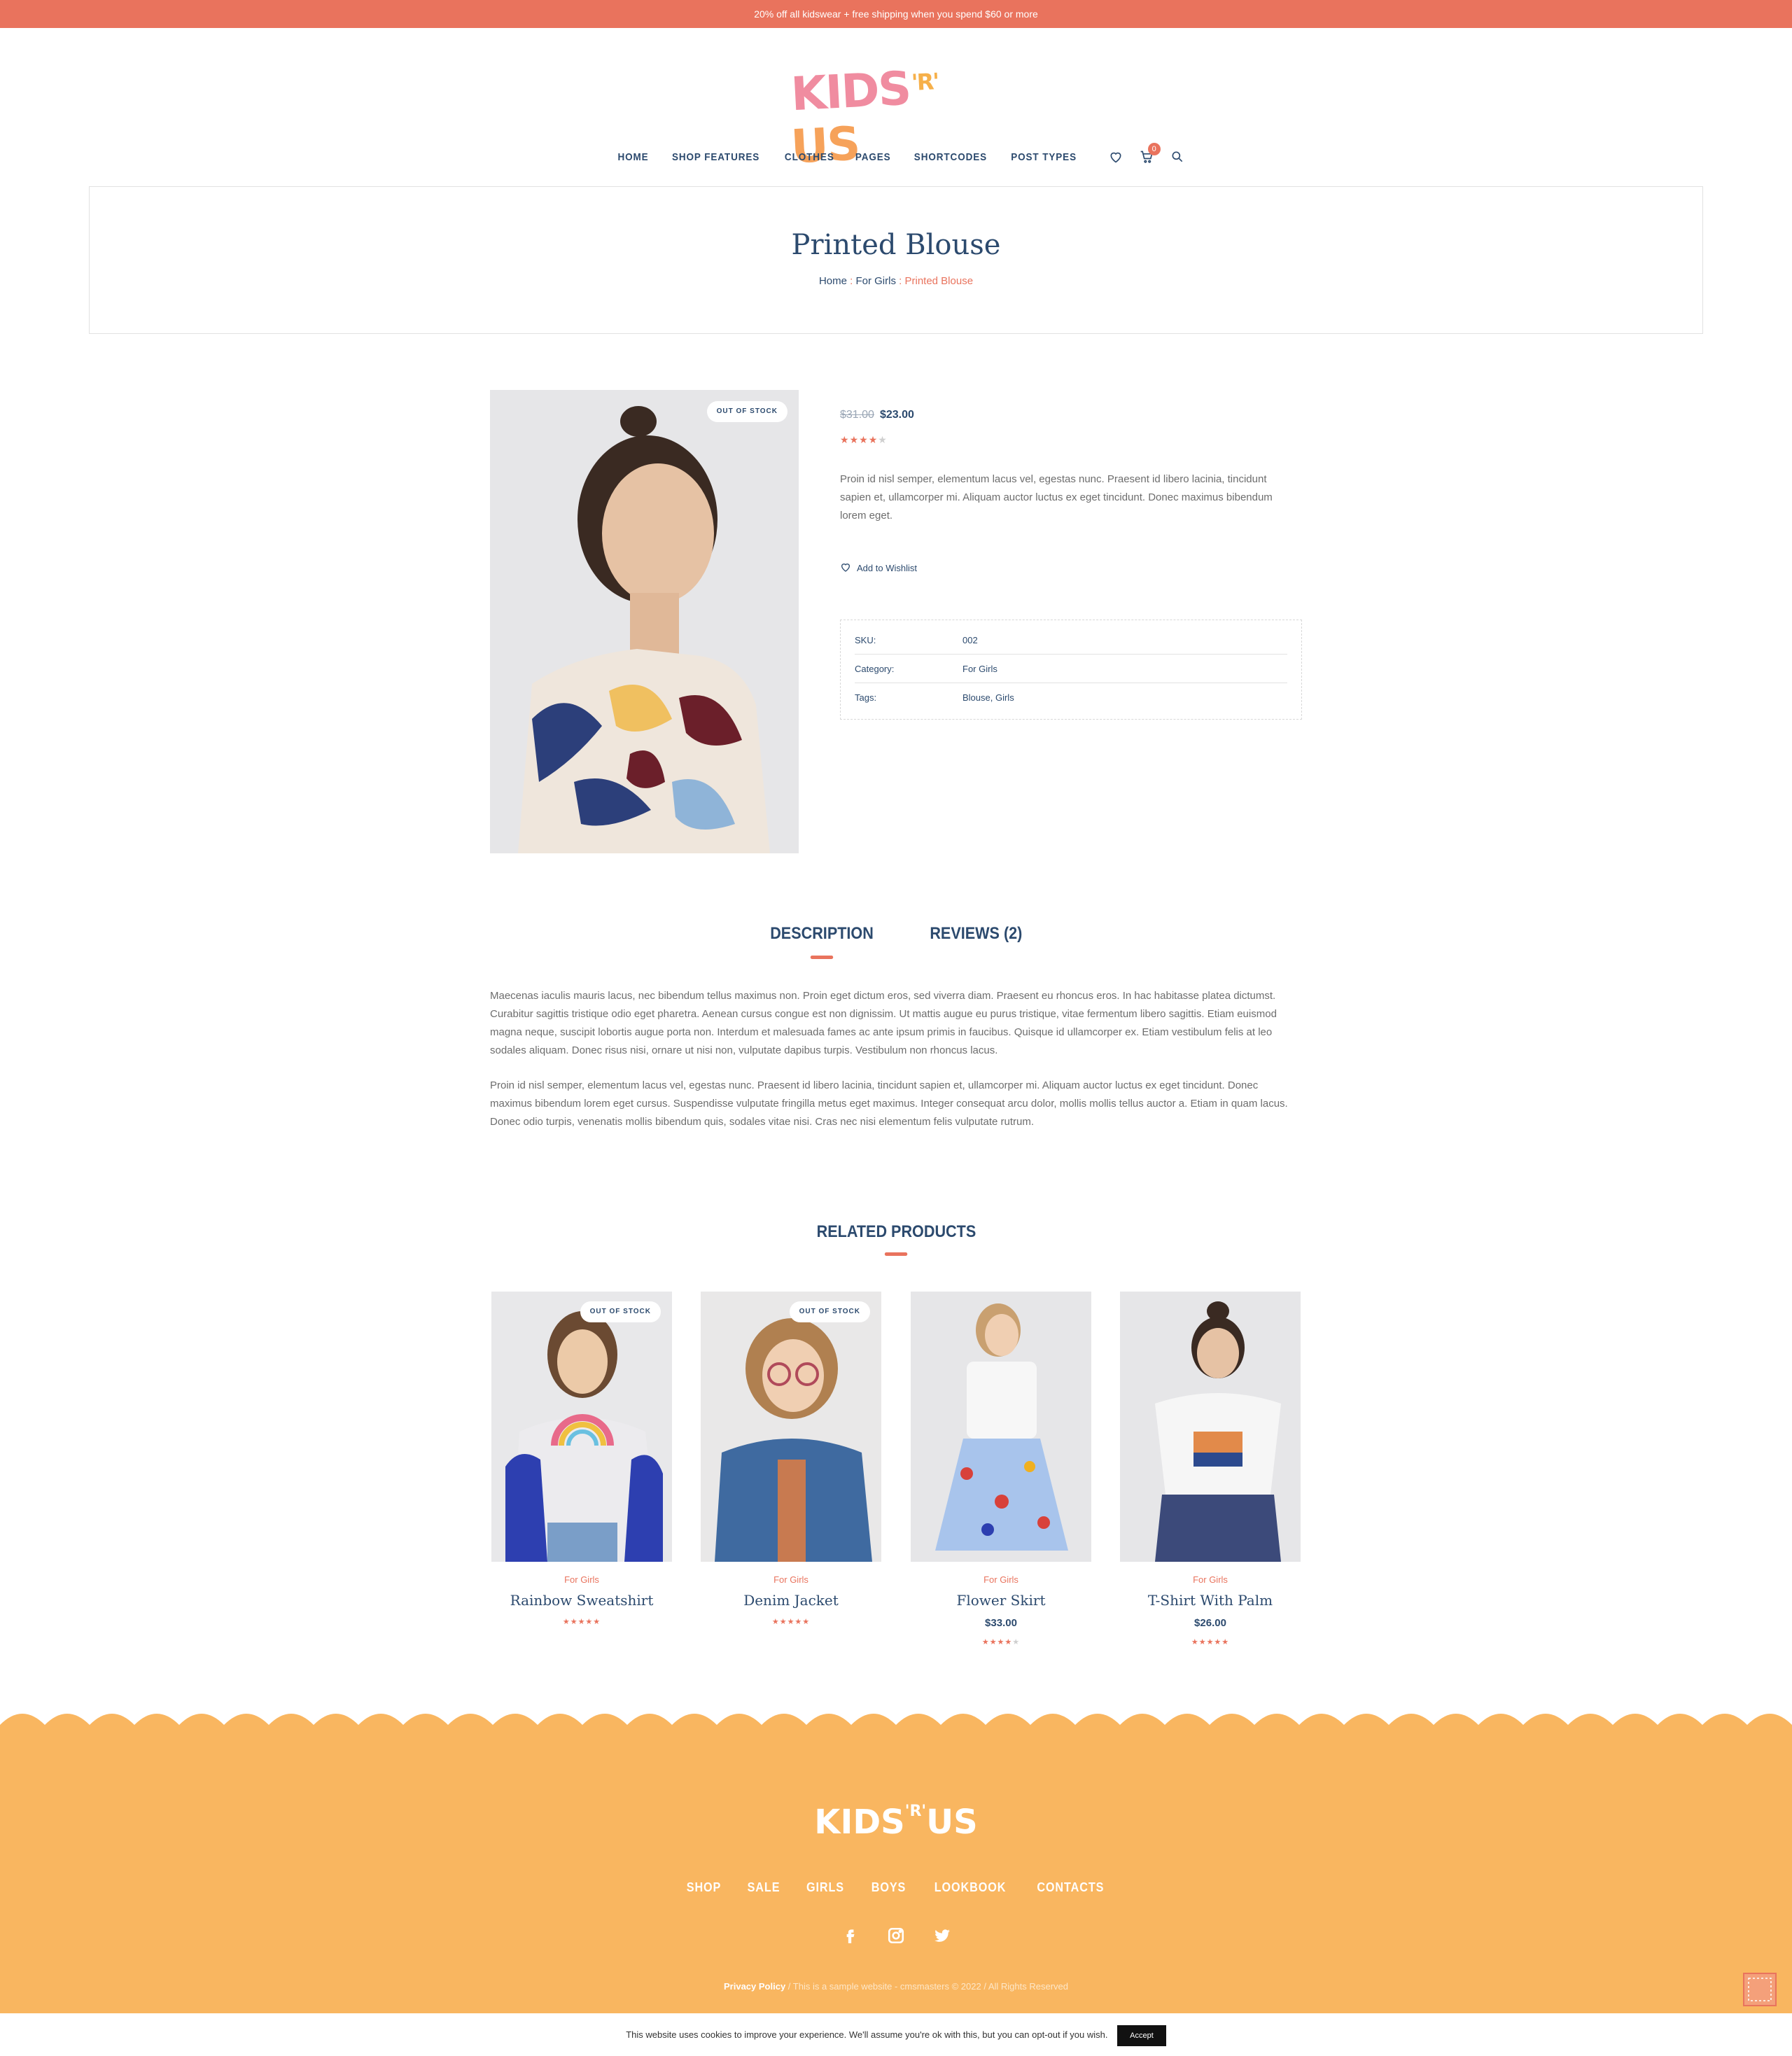 The image size is (1792, 2056). I want to click on product-card-price: $26.00, so click(1210, 1623).